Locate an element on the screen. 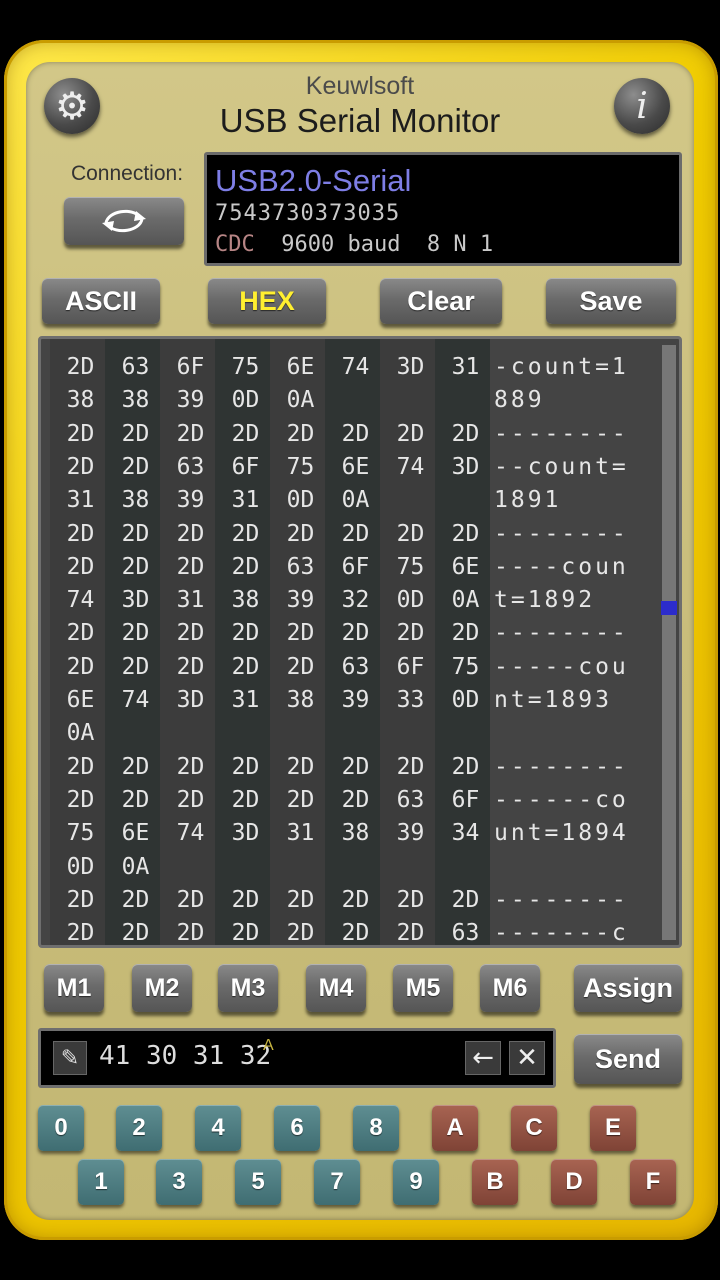 The height and width of the screenshot is (1280, 720). key-c: C is located at coordinates (534, 1128).